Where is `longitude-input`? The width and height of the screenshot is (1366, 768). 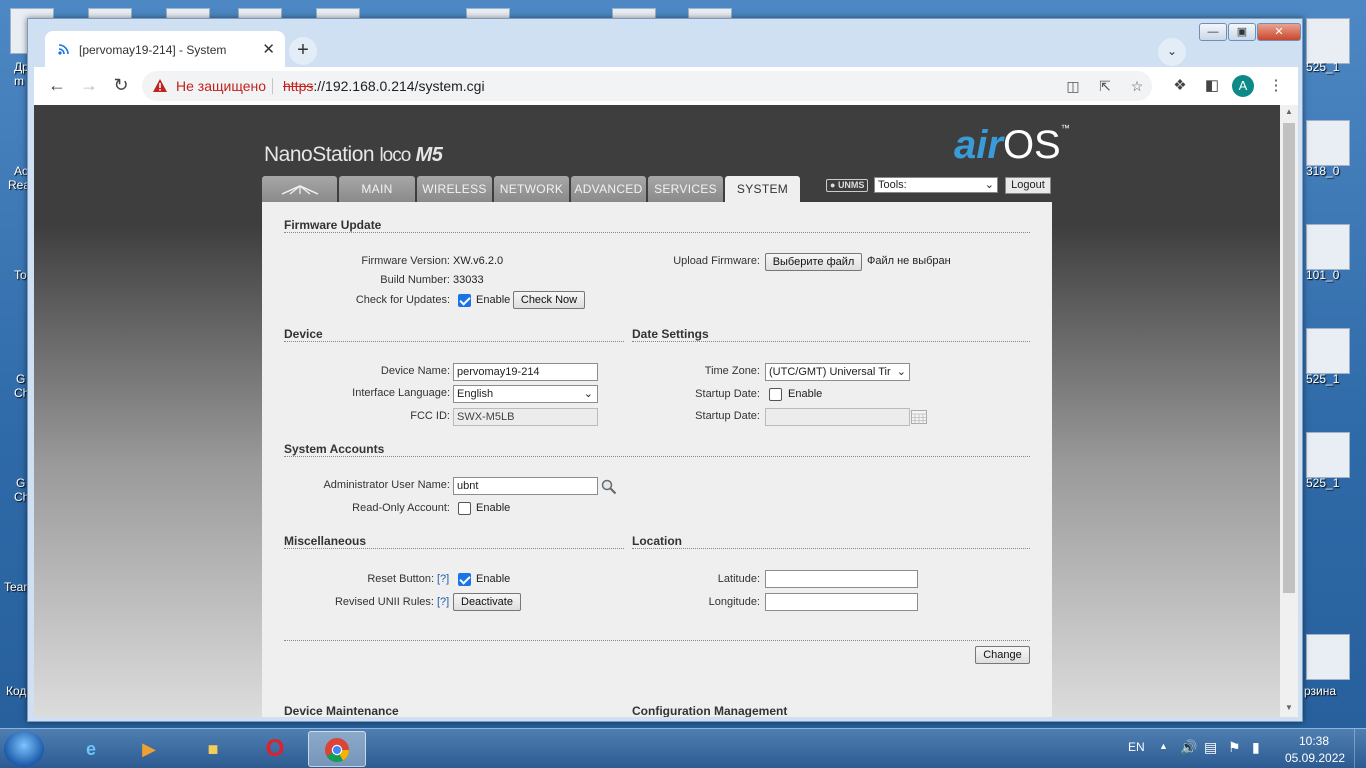
longitude-input is located at coordinates (841, 602).